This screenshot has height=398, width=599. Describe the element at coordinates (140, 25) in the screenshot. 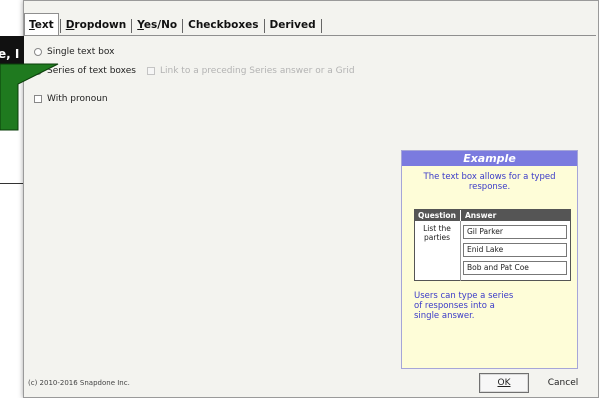

I see `tab-mnemonic: Y` at that location.